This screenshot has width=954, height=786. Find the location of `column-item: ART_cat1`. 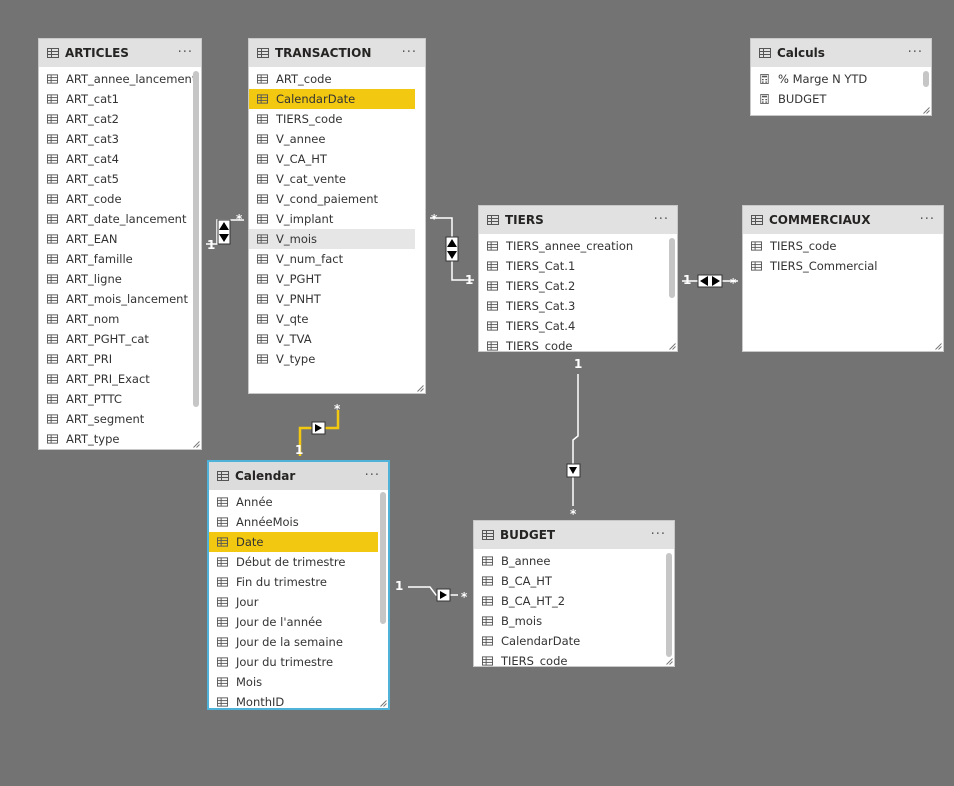

column-item: ART_cat1 is located at coordinates (115, 99).